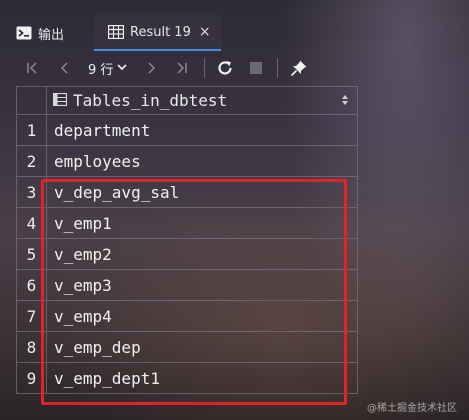 The width and height of the screenshot is (469, 420). I want to click on toolbar-divider, so click(204, 68).